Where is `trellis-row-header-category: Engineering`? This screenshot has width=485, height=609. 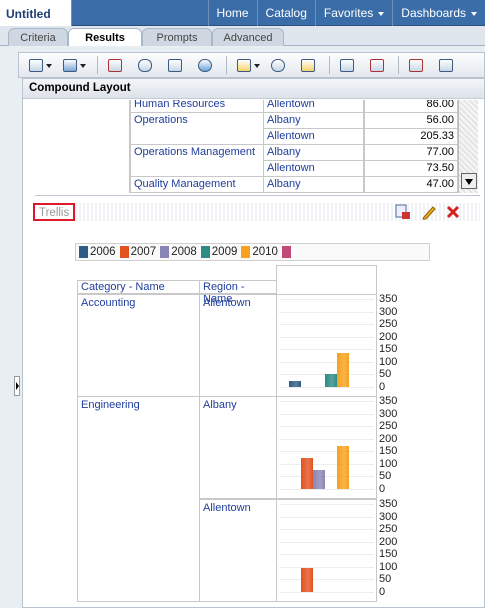 trellis-row-header-category: Engineering is located at coordinates (138, 499).